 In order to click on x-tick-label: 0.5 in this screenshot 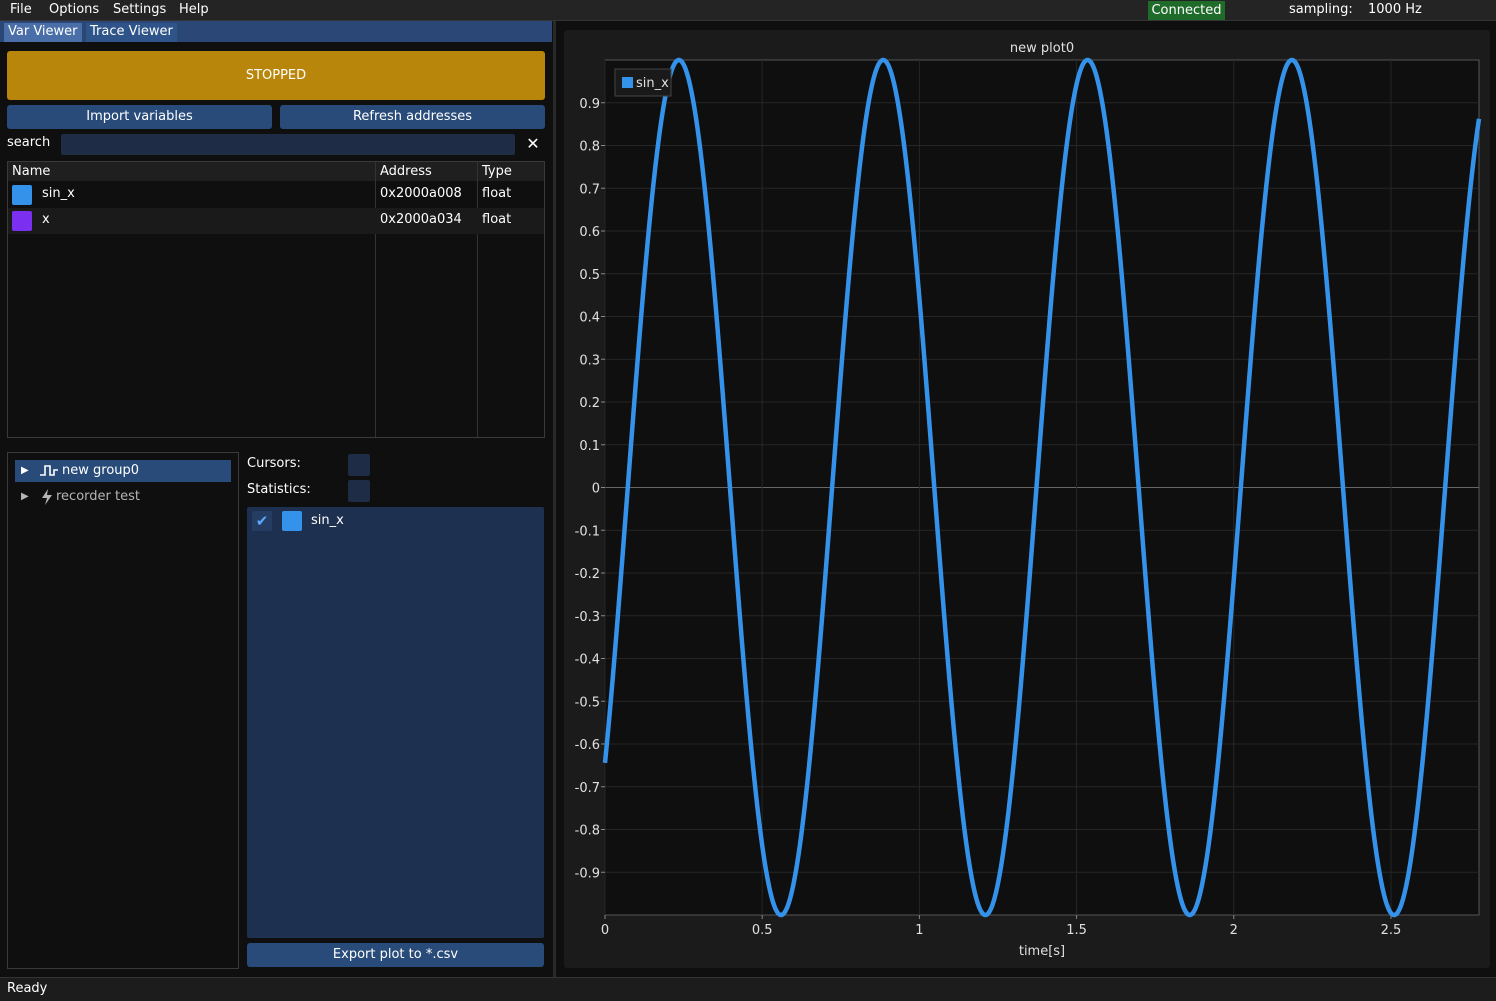, I will do `click(762, 930)`.